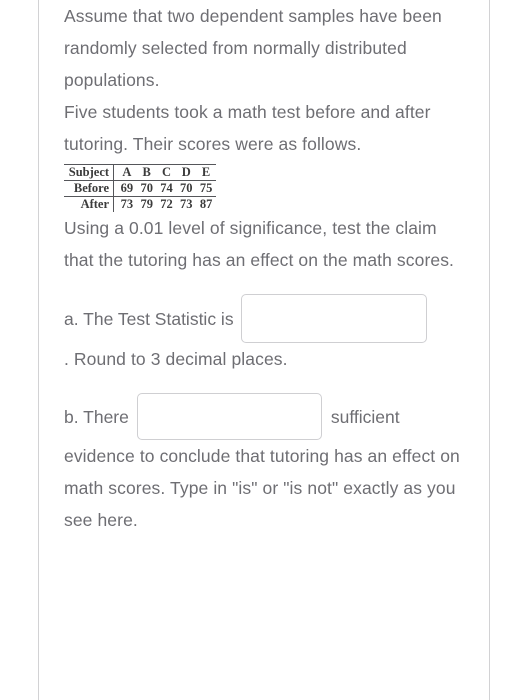 This screenshot has width=528, height=700. What do you see at coordinates (229, 416) in the screenshot?
I see `conclusion-input` at bounding box center [229, 416].